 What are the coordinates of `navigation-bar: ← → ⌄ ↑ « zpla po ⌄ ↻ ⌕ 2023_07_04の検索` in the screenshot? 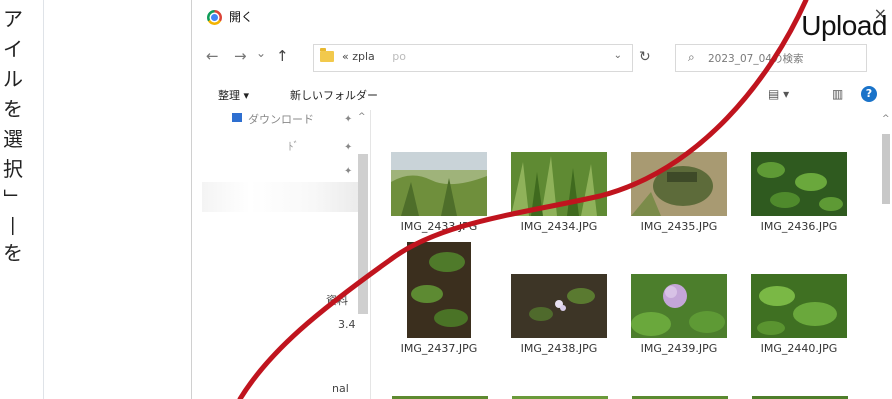 It's located at (542, 57).